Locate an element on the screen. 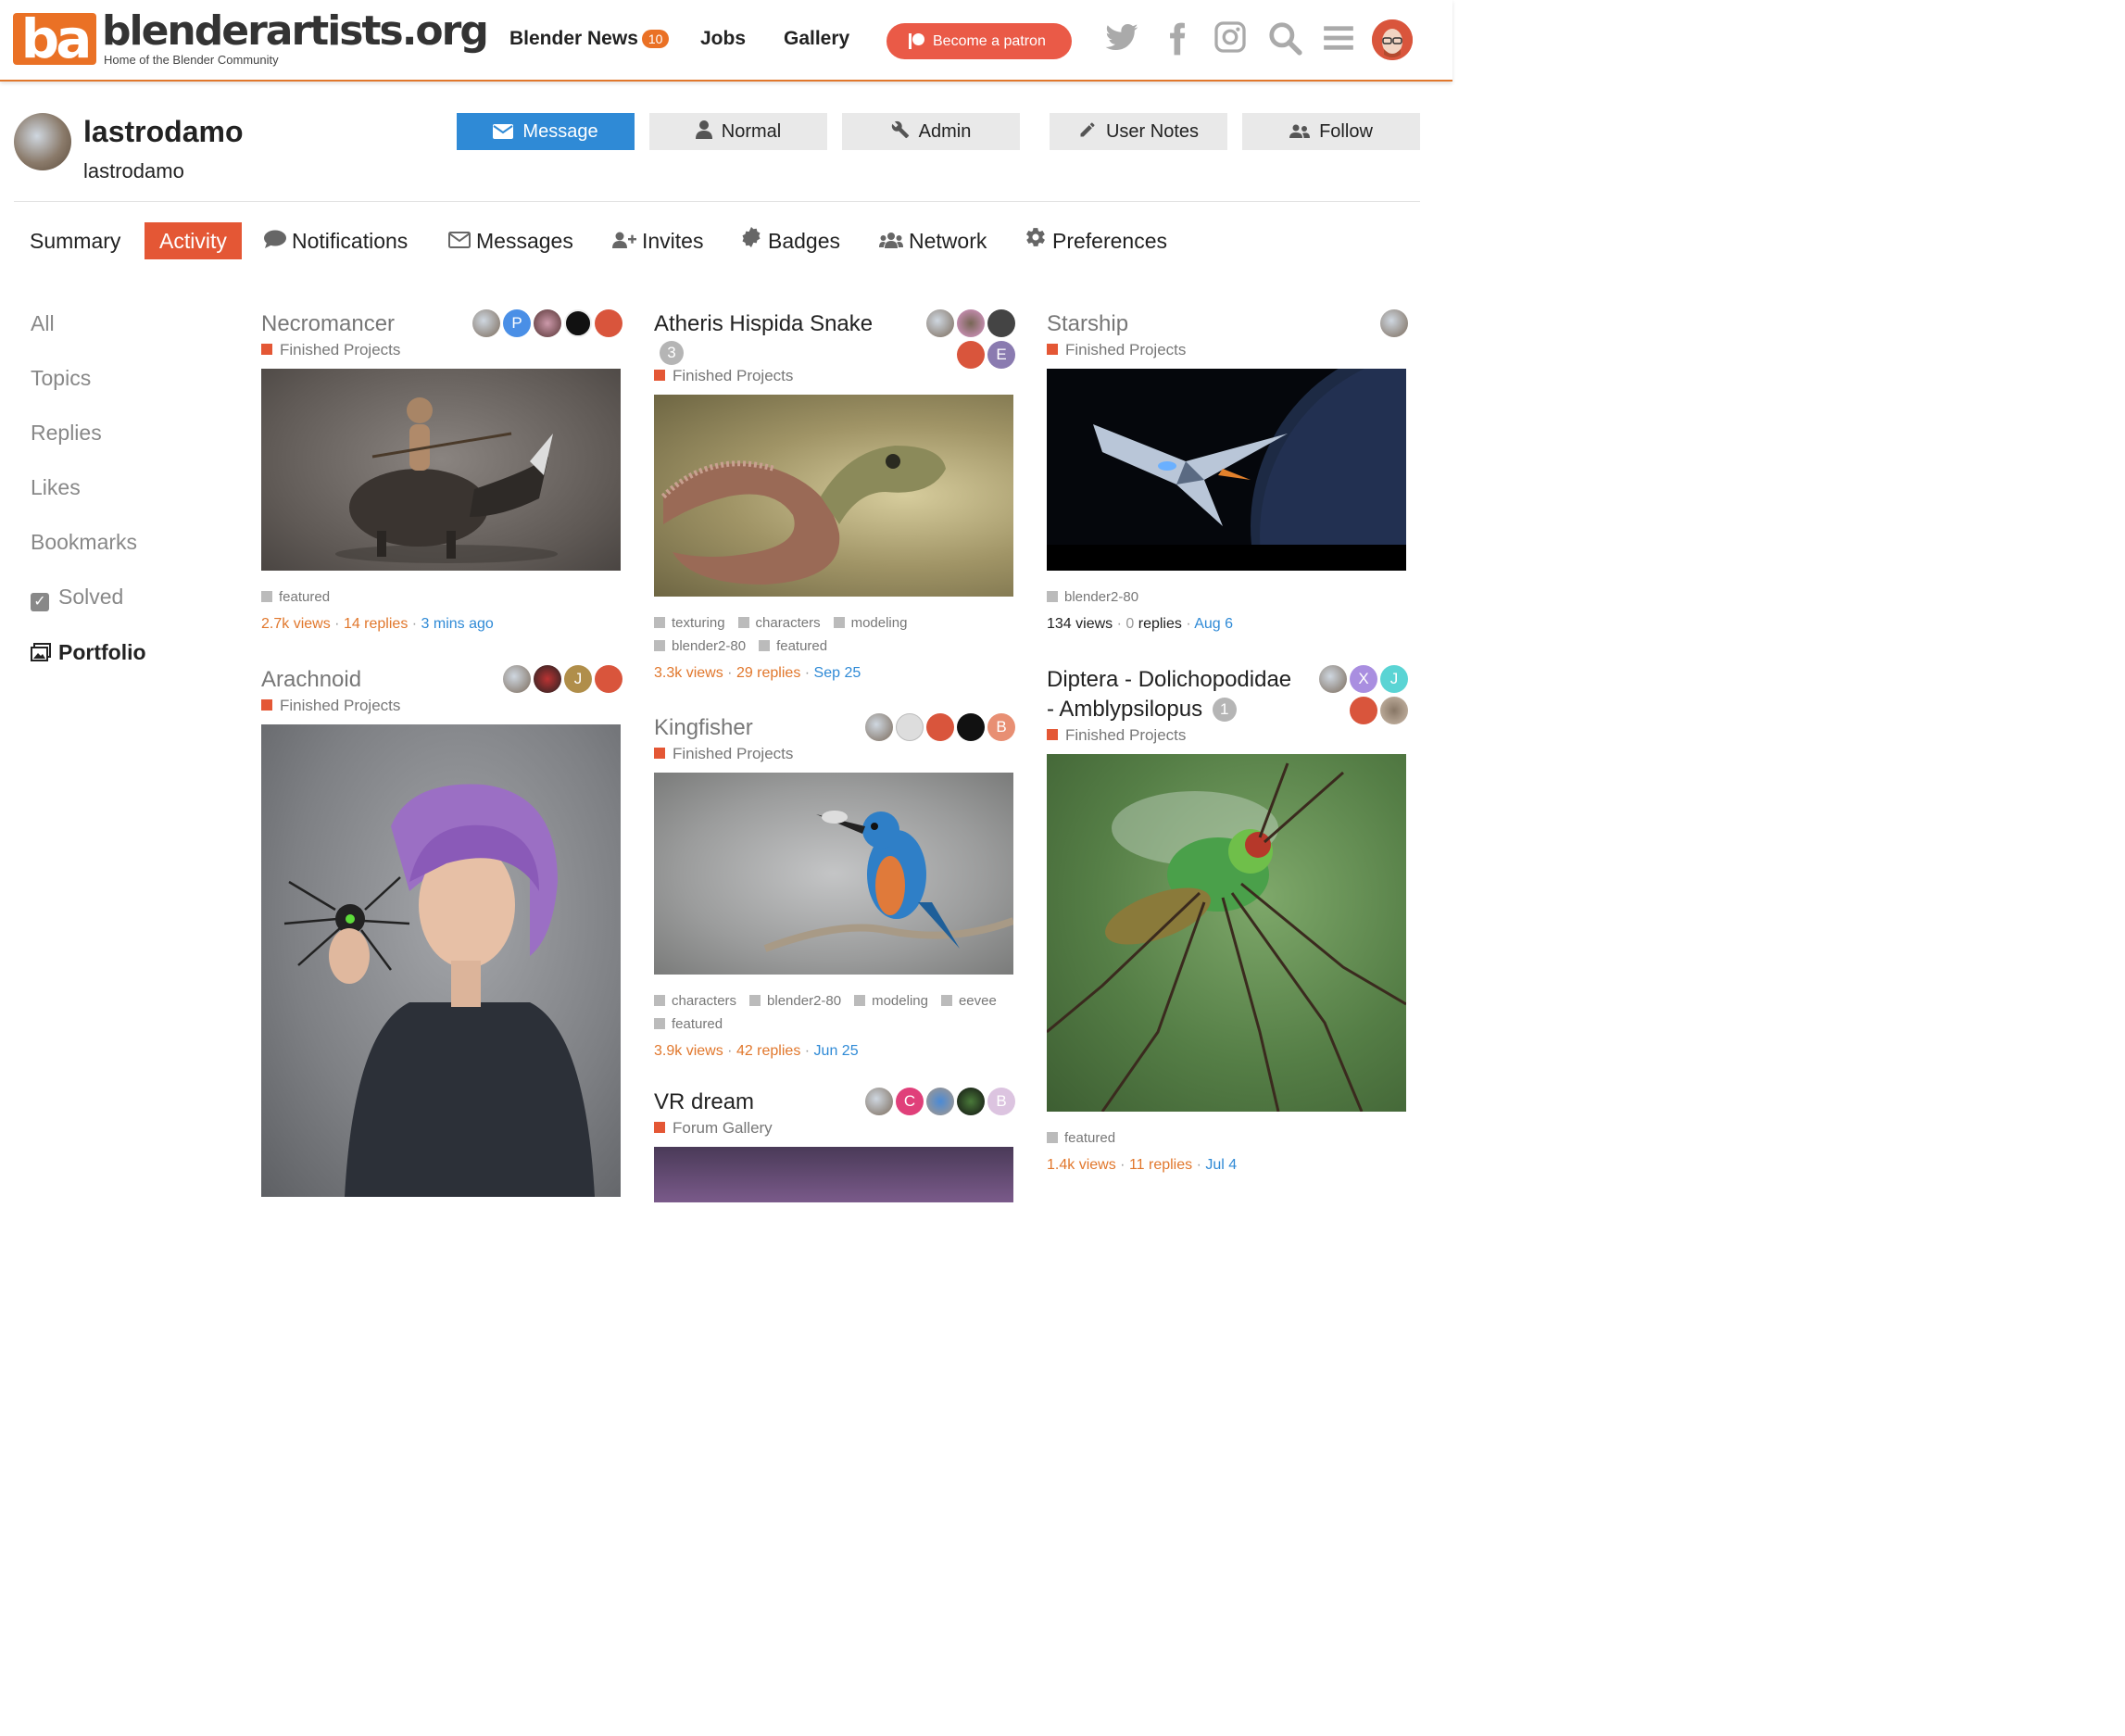 The width and height of the screenshot is (2125, 1736). unread-count-badge: 3 is located at coordinates (672, 353).